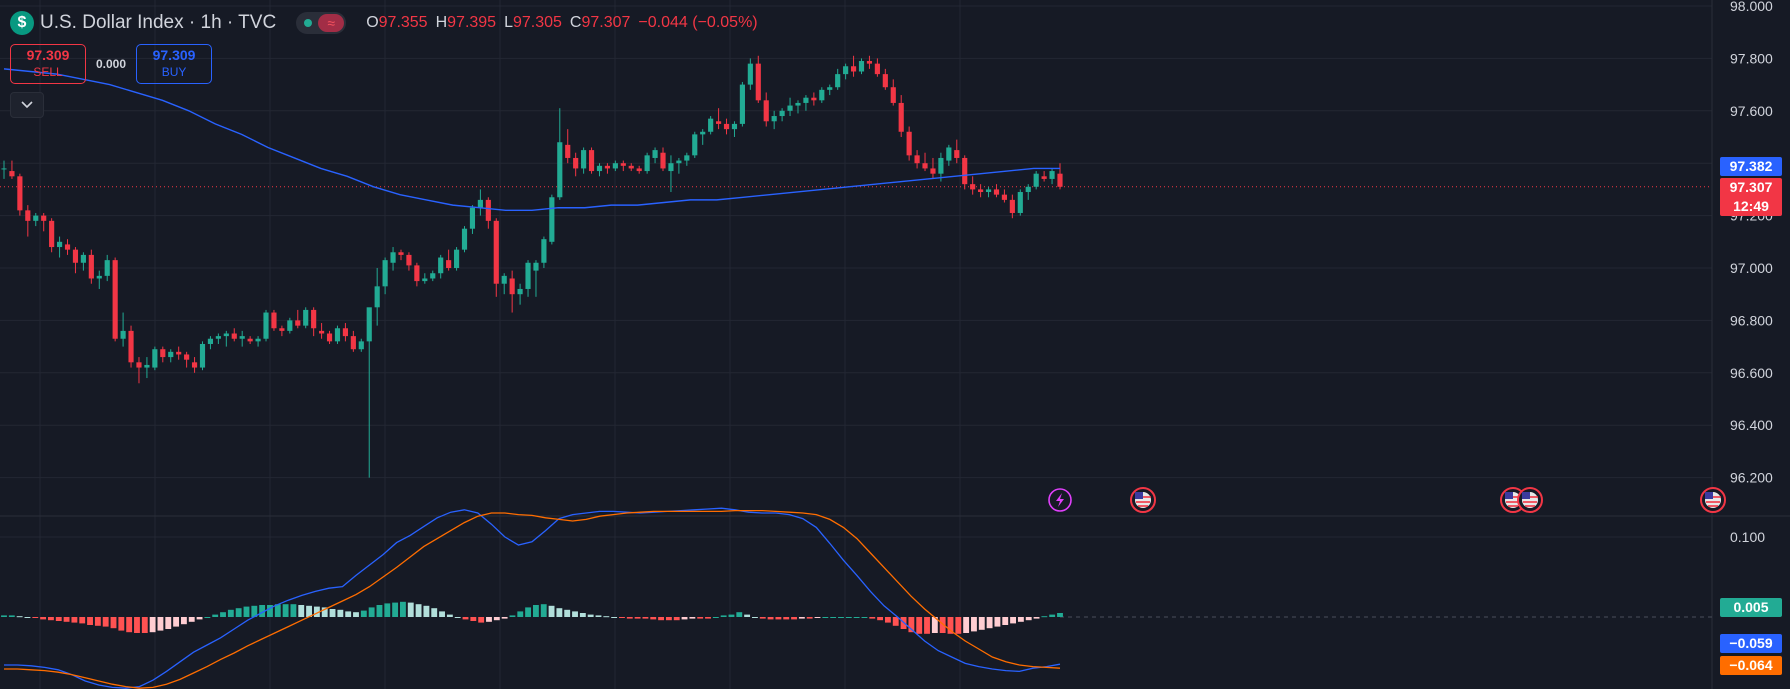  Describe the element at coordinates (27, 105) in the screenshot. I see `collapse-legend-button` at that location.